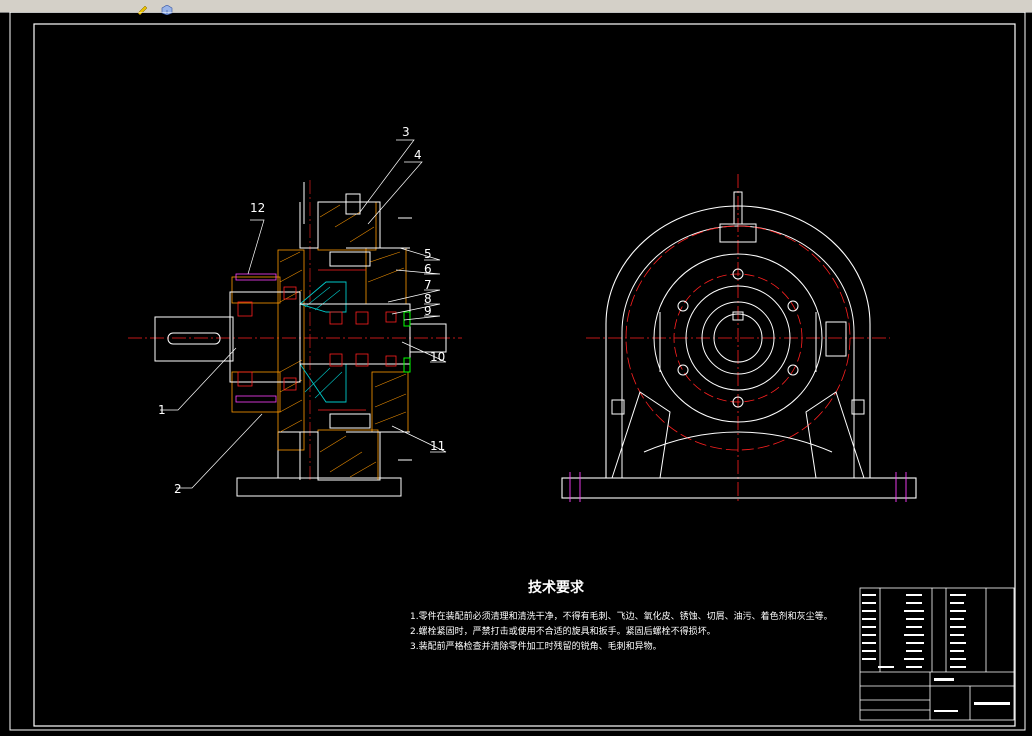 This screenshot has height=736, width=1032. What do you see at coordinates (437, 357) in the screenshot?
I see `part-label-10: 10` at bounding box center [437, 357].